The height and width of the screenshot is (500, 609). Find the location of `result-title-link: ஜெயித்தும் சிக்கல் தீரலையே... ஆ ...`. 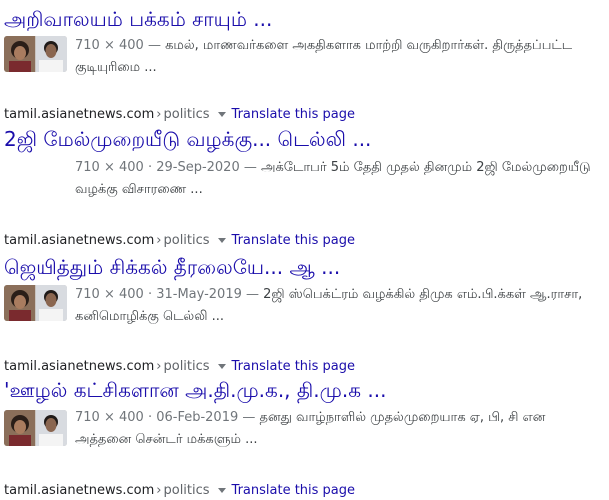

result-title-link: ஜெயித்தும் சிக்கல் தீரலையே... ஆ ... is located at coordinates (172, 267).